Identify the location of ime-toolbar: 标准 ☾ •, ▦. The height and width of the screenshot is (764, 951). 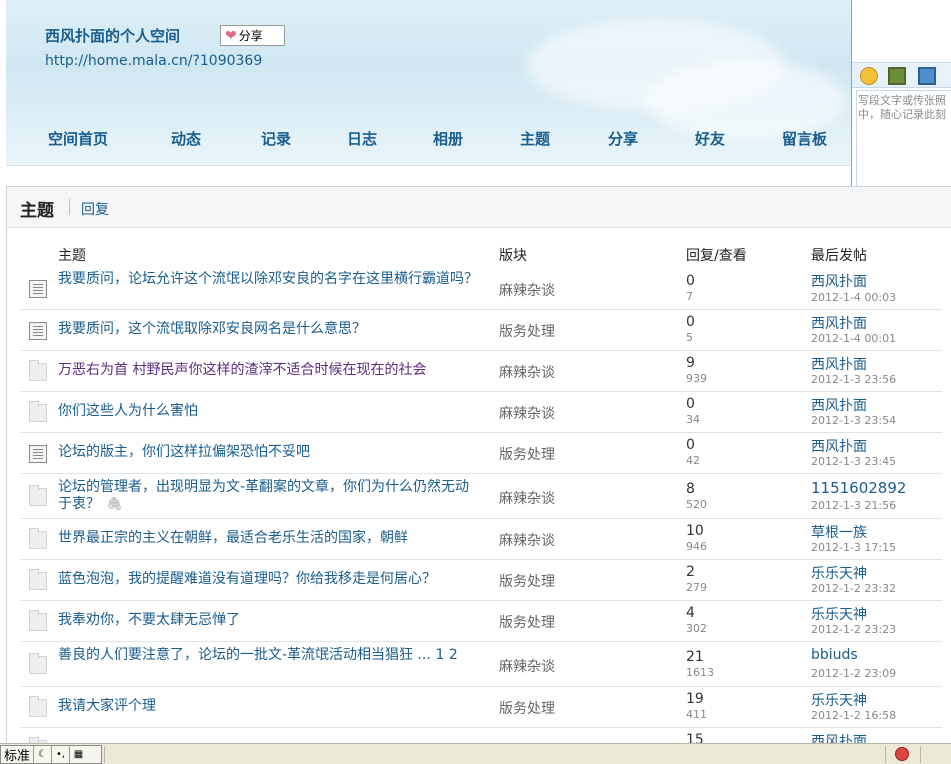
(51, 754).